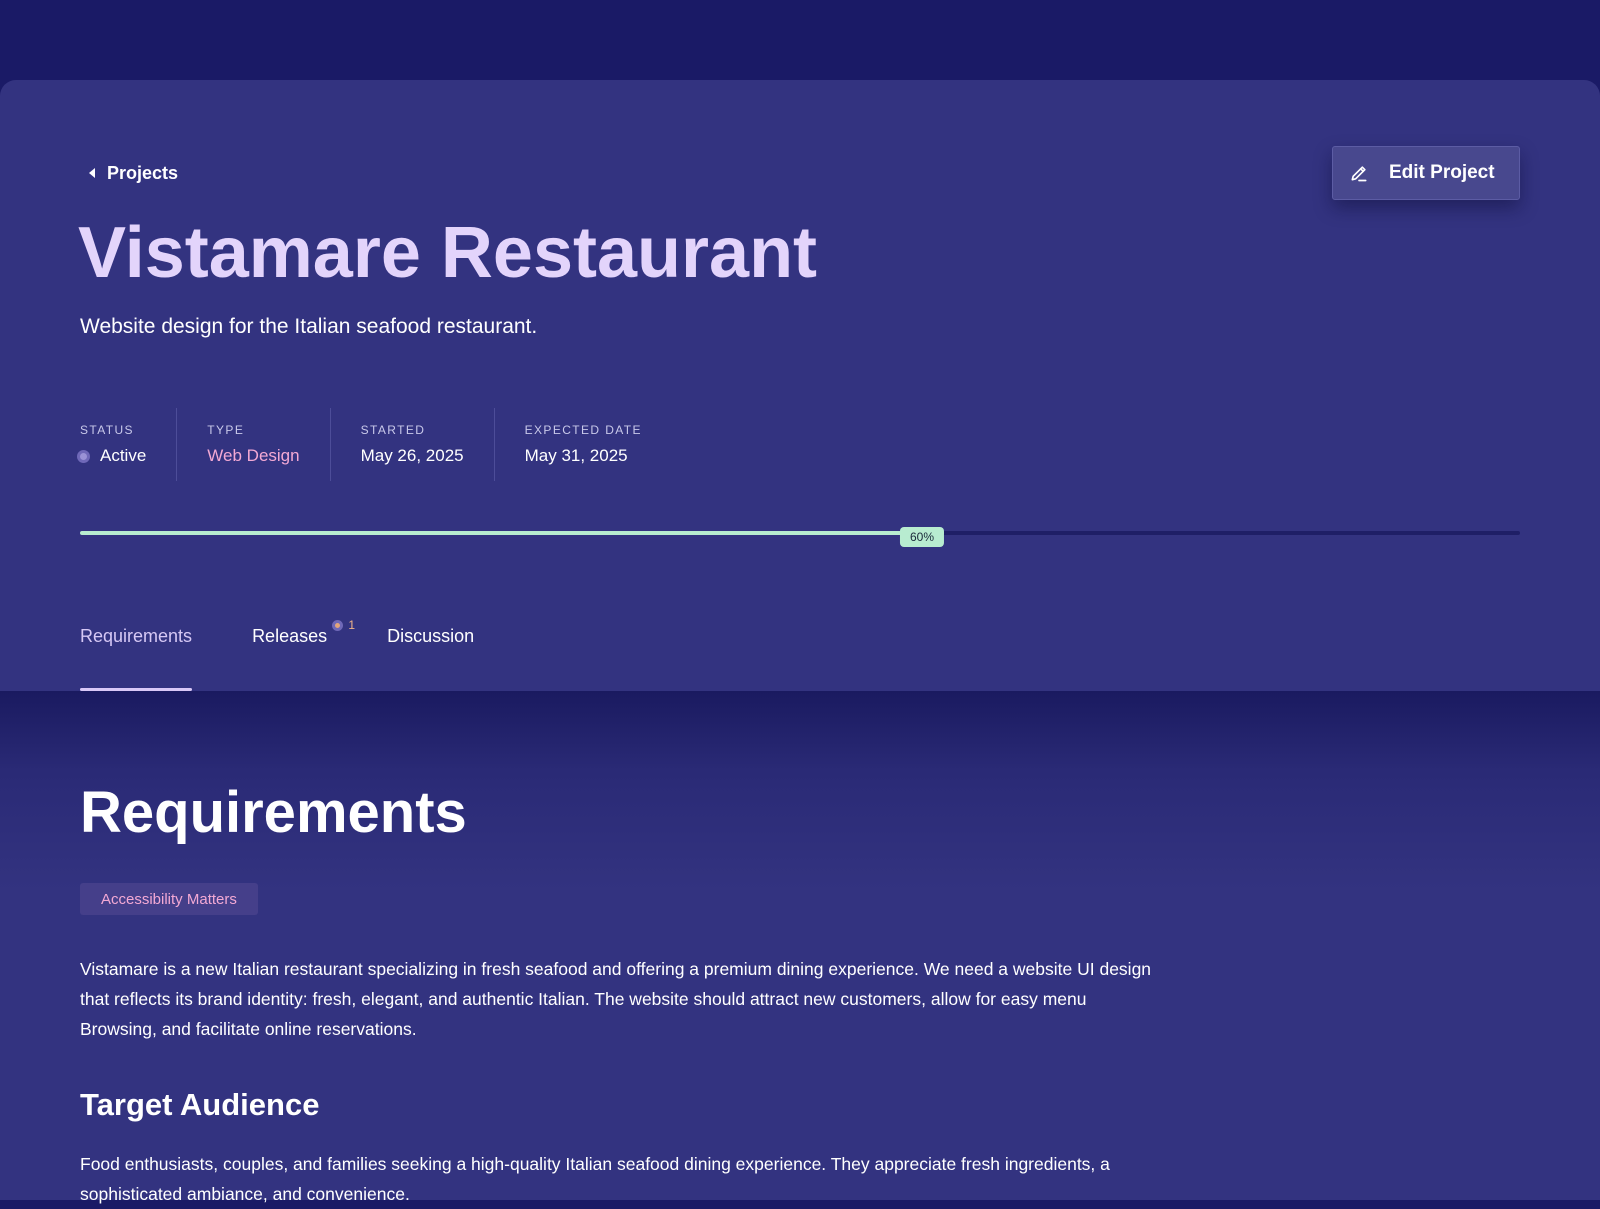 This screenshot has width=1600, height=1209. I want to click on meta-status-label: STATUS, so click(107, 430).